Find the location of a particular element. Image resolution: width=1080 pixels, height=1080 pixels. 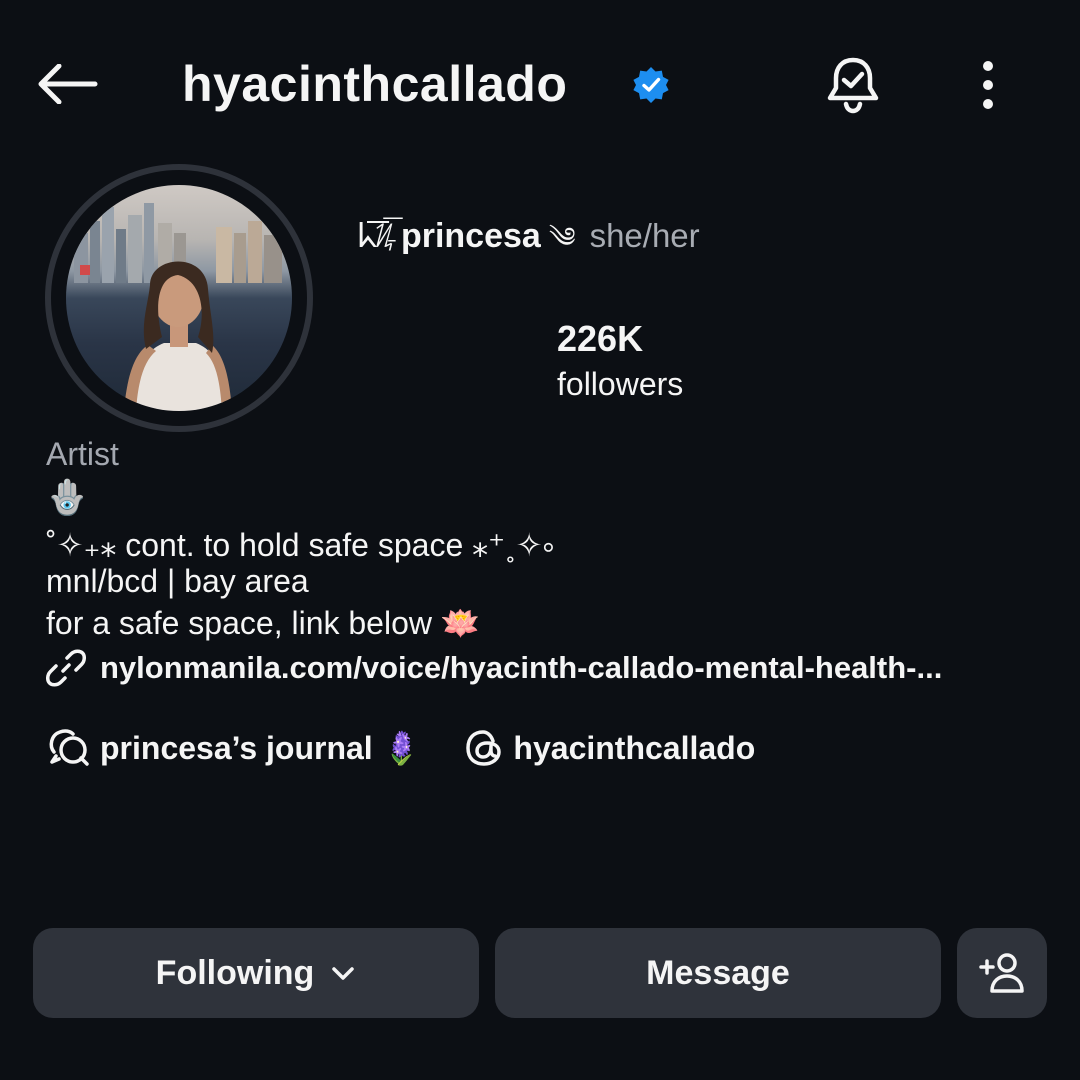

person-figure-graphic is located at coordinates (178, 336).